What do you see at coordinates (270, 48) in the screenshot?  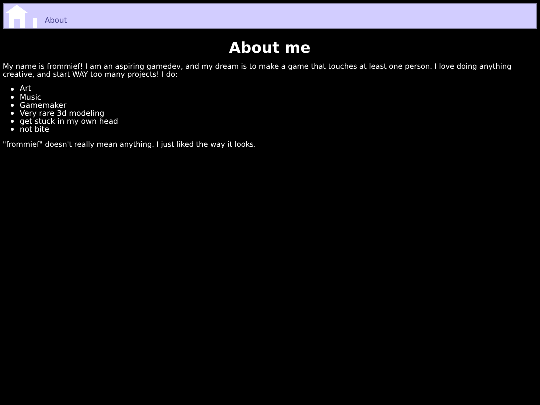 I see `page-title: About me` at bounding box center [270, 48].